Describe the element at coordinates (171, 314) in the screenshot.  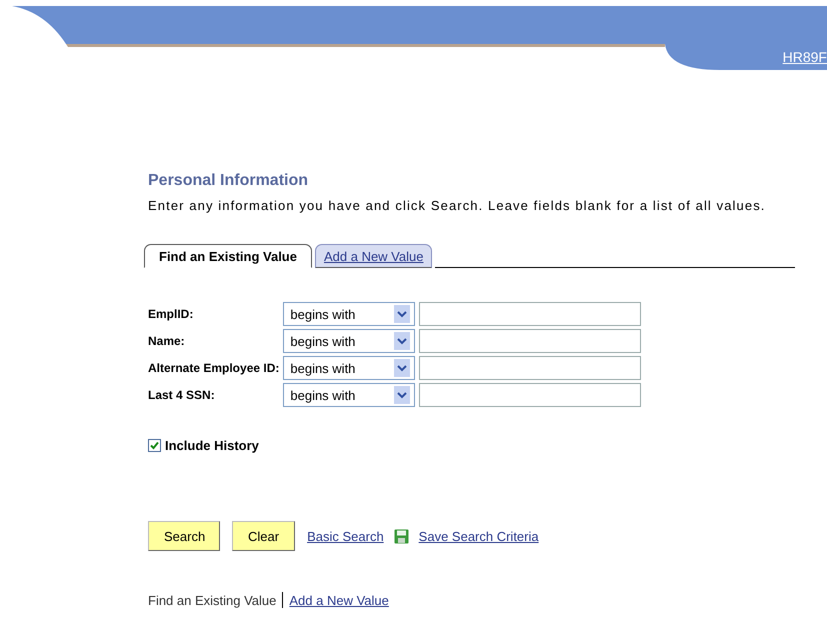
I see `field-label: EmplID:` at that location.